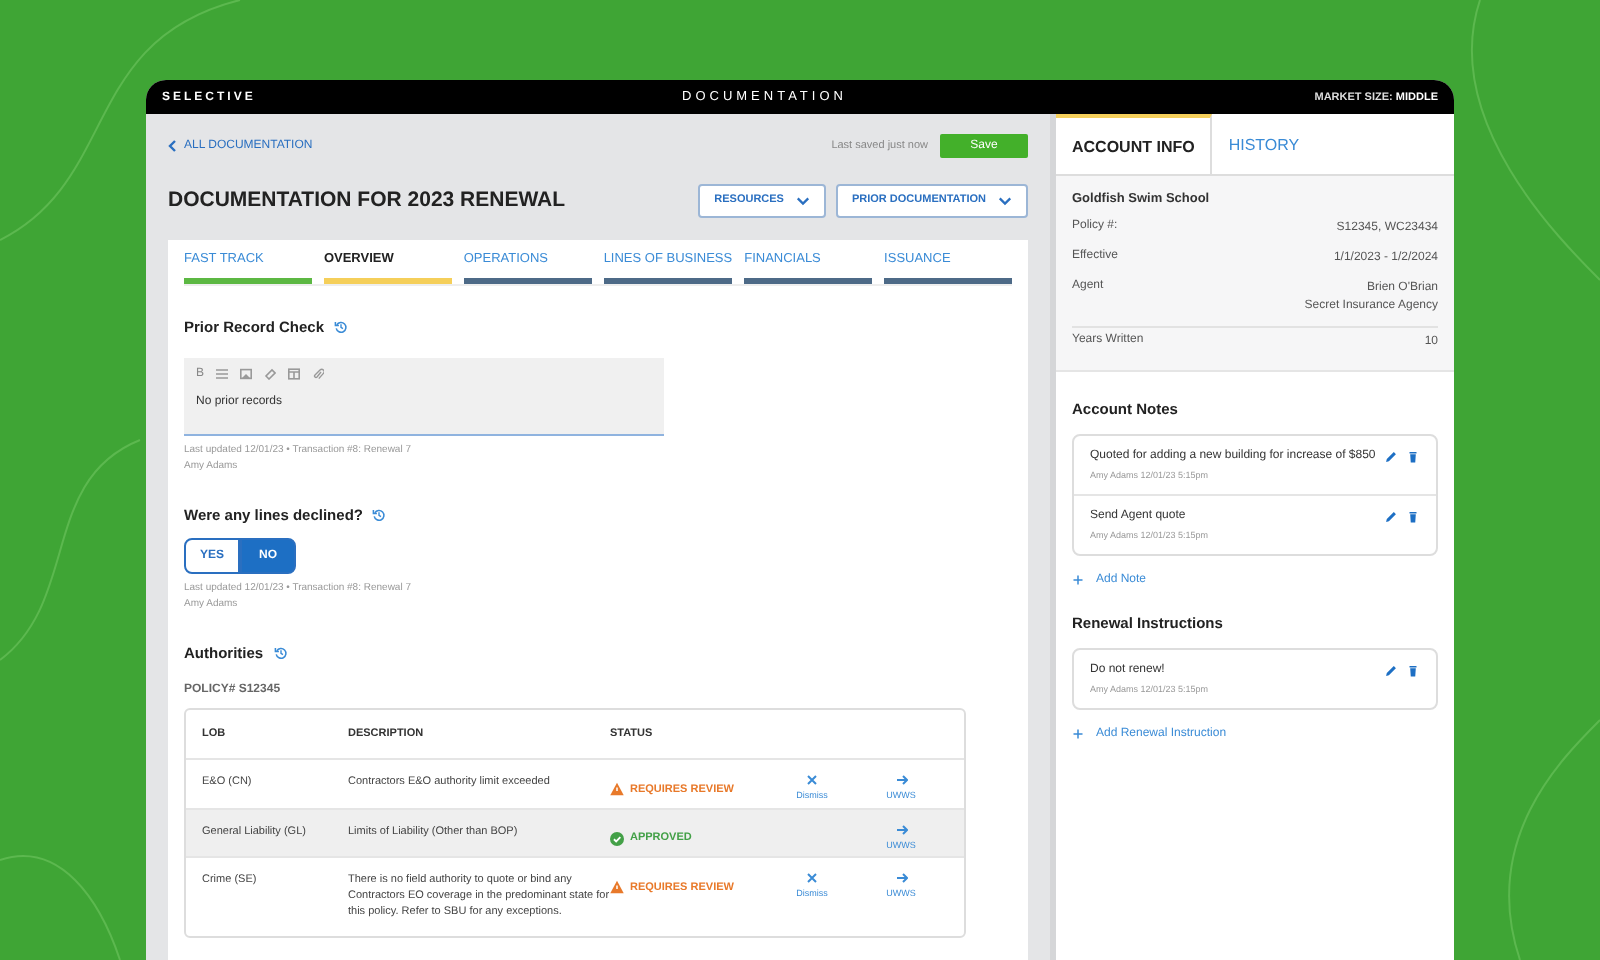  I want to click on page-title: DOCUMENTATION FOR 2023 RENEWAL, so click(368, 200).